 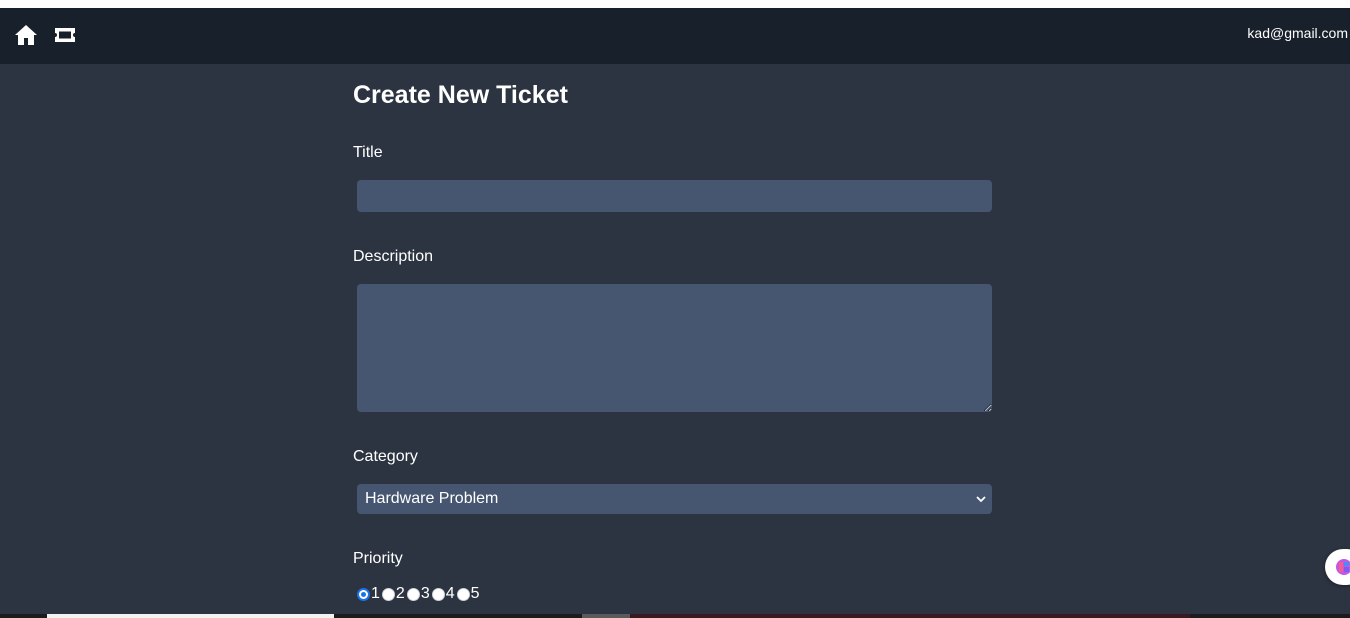 I want to click on priority-option-label: 1, so click(x=375, y=593).